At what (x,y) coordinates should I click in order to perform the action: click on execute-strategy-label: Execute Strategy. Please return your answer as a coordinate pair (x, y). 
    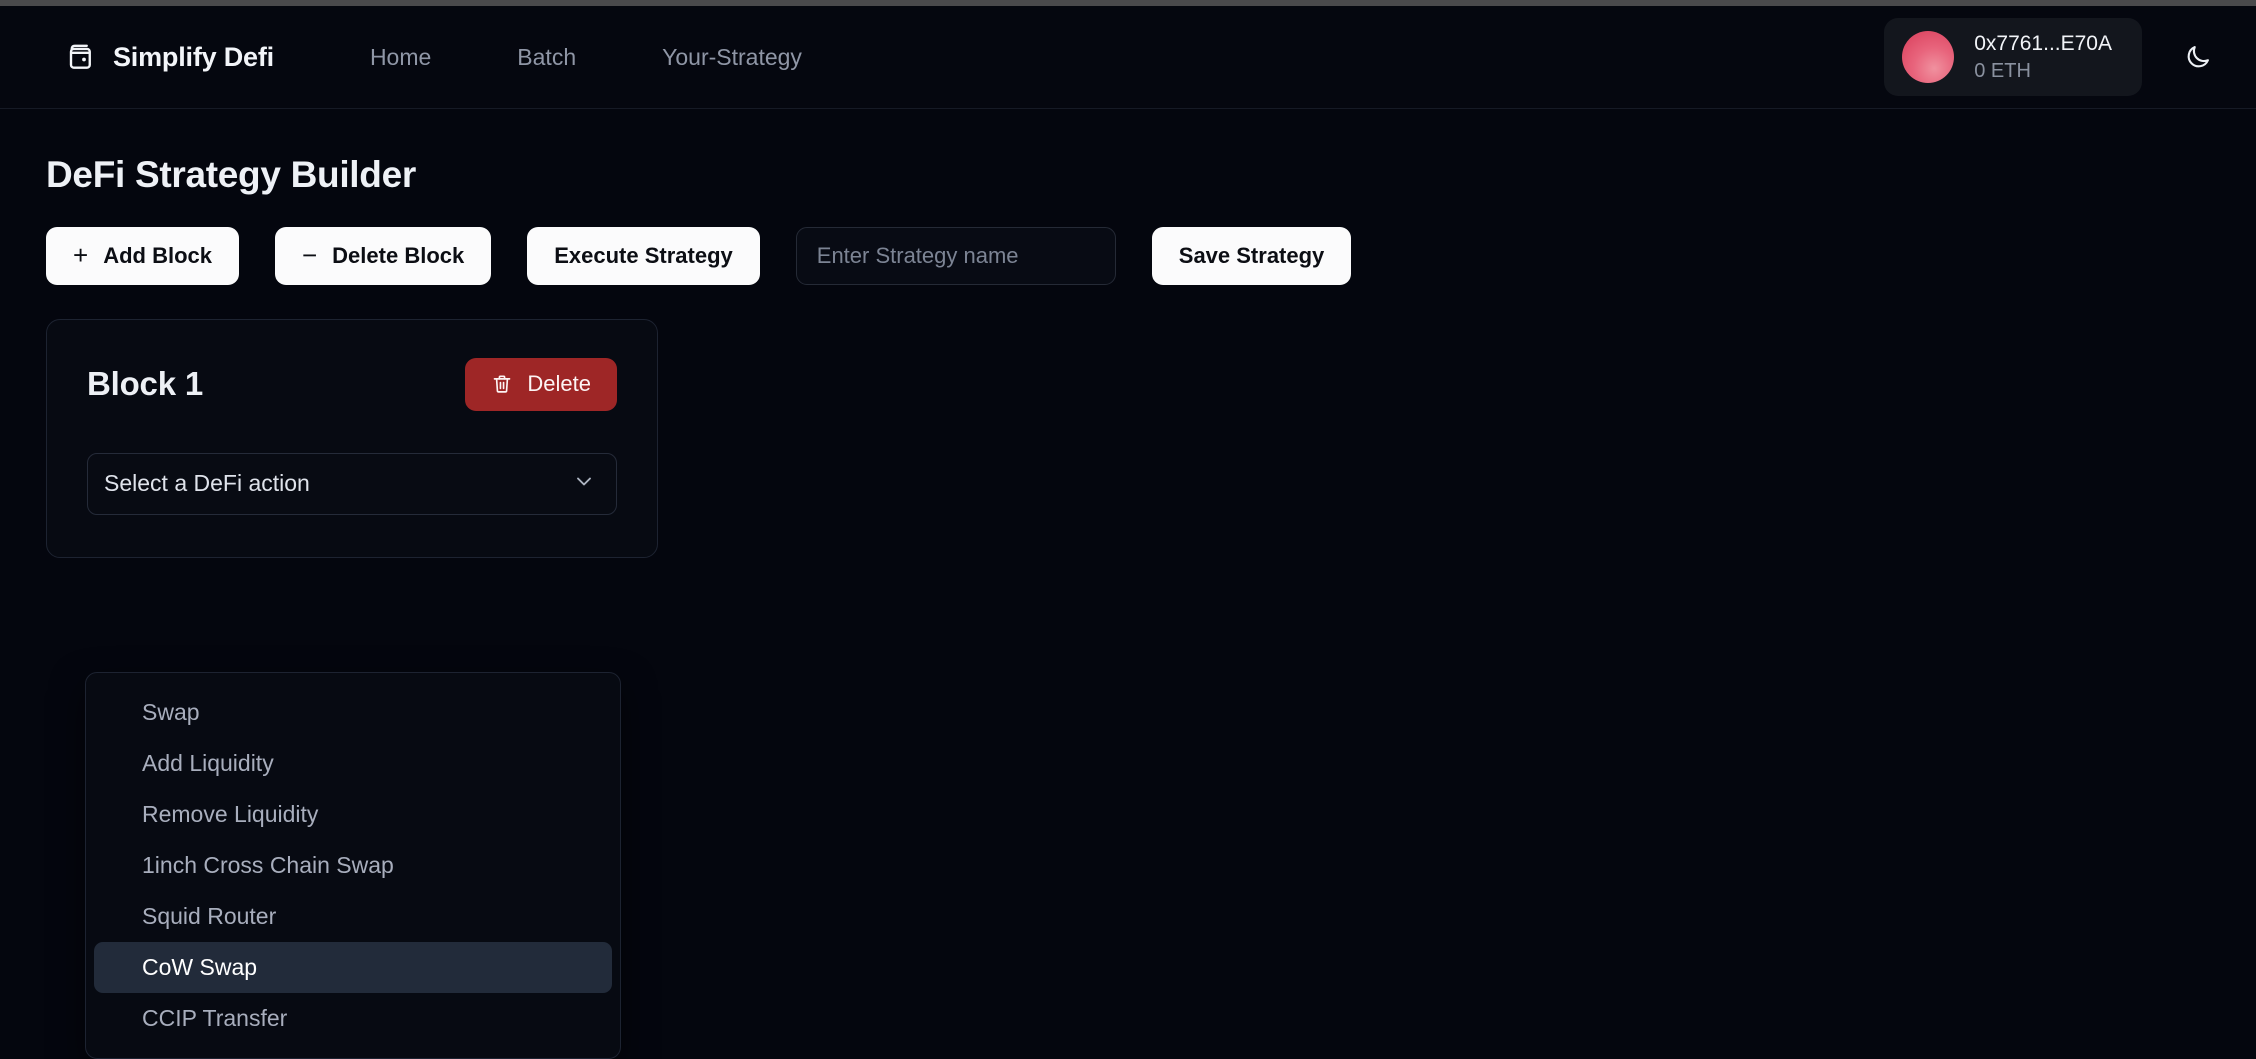
    Looking at the image, I should click on (643, 255).